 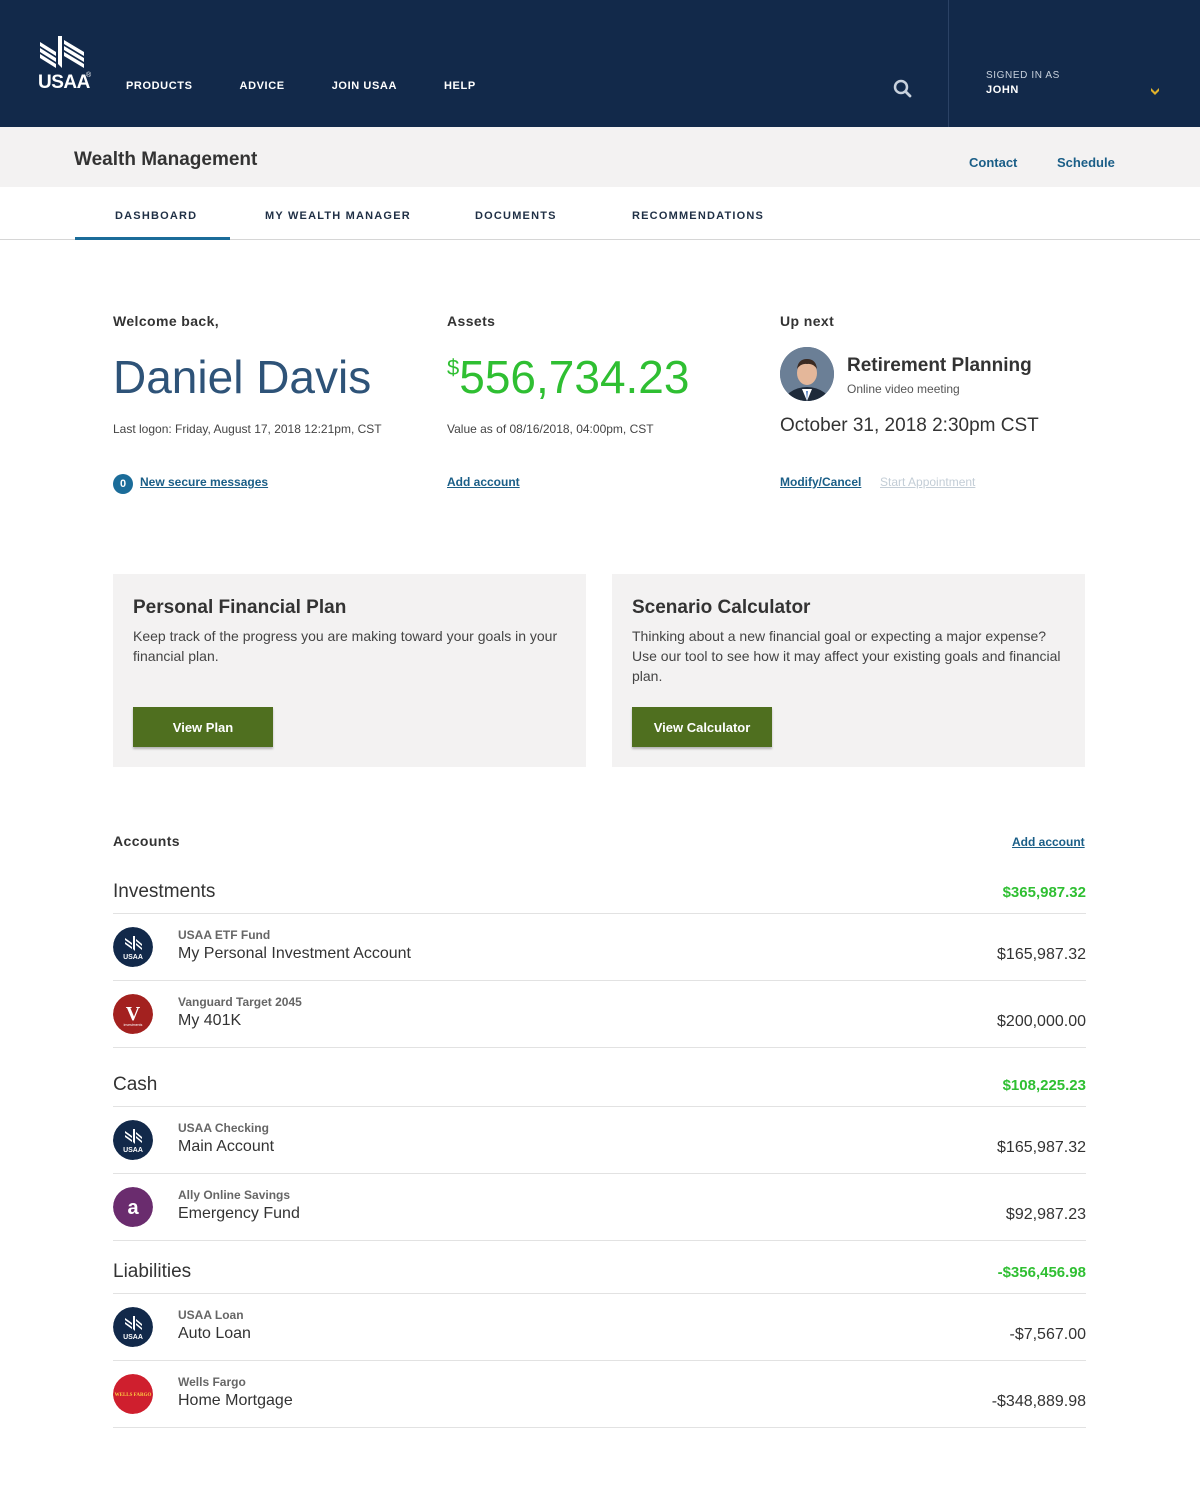 I want to click on account-name: Home Mortgage, so click(x=235, y=1400).